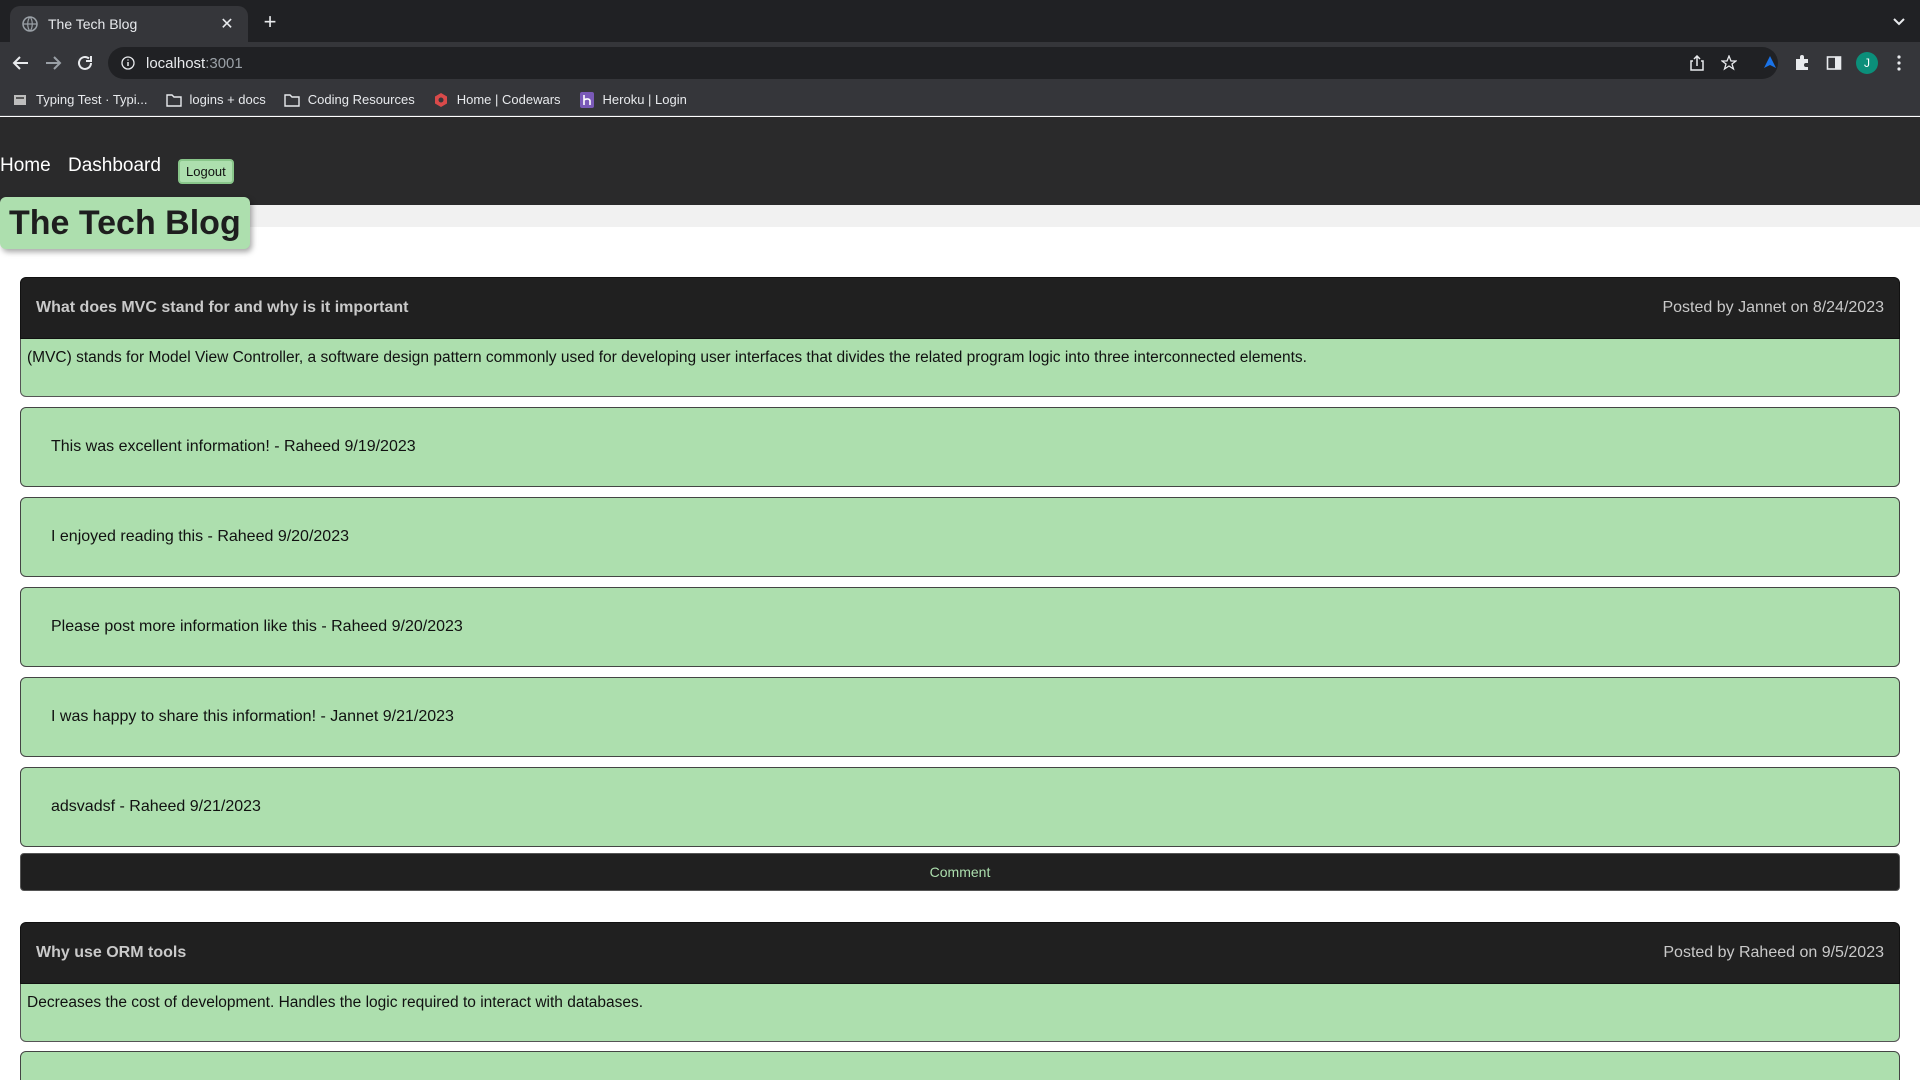 This screenshot has height=1080, width=1920. I want to click on address-bar: localhost:3001, so click(943, 63).